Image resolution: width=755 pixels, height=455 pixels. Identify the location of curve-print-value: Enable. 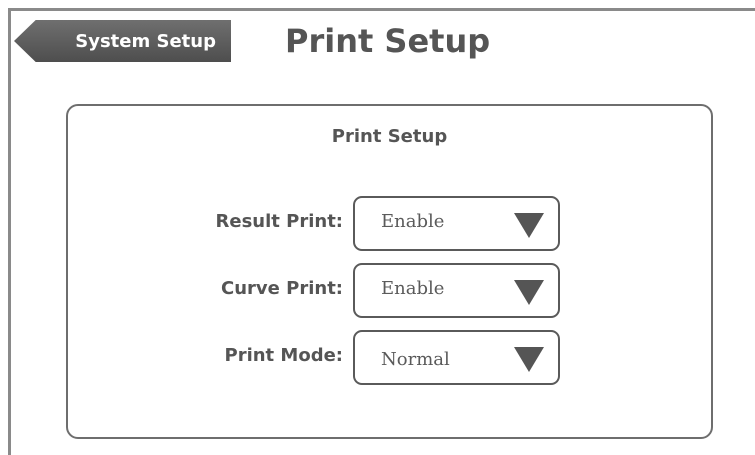
(413, 288).